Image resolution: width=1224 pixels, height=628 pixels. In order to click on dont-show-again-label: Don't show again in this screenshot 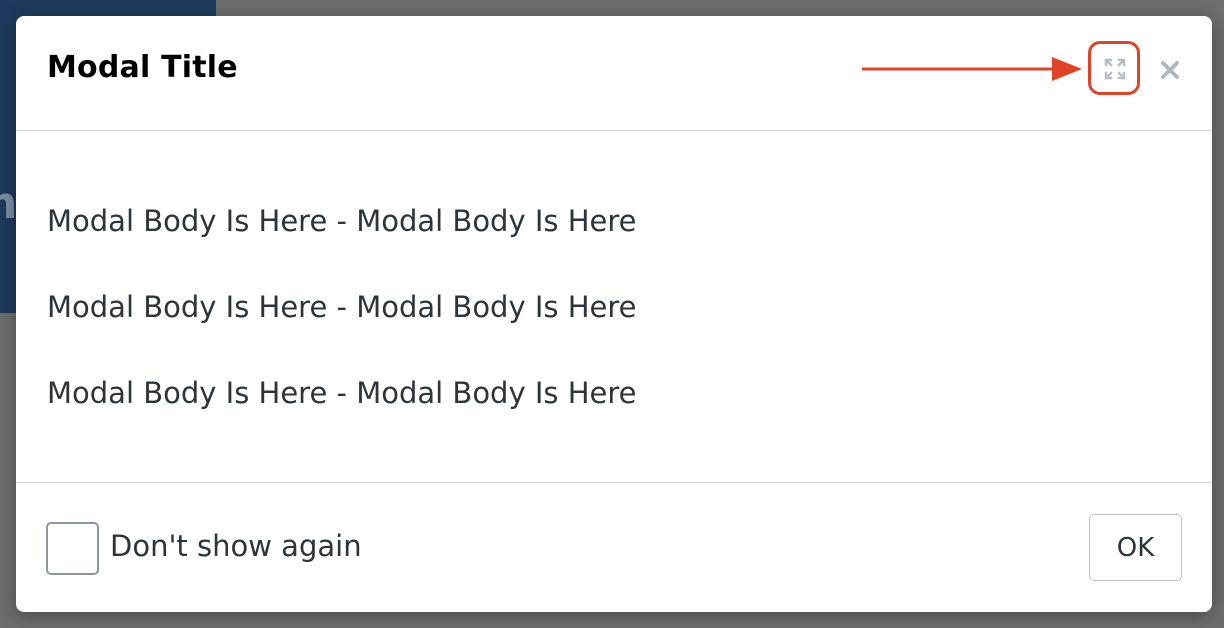, I will do `click(236, 546)`.